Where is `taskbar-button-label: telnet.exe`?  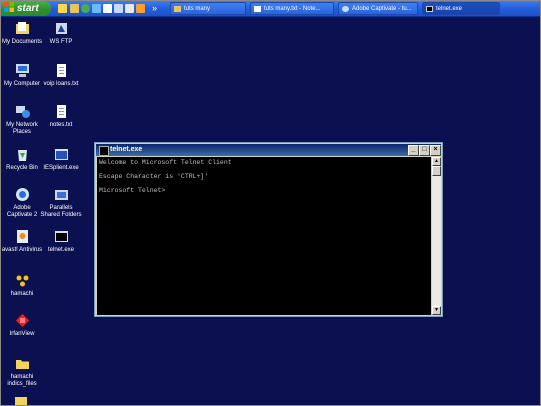
taskbar-button-label: telnet.exe is located at coordinates (449, 9).